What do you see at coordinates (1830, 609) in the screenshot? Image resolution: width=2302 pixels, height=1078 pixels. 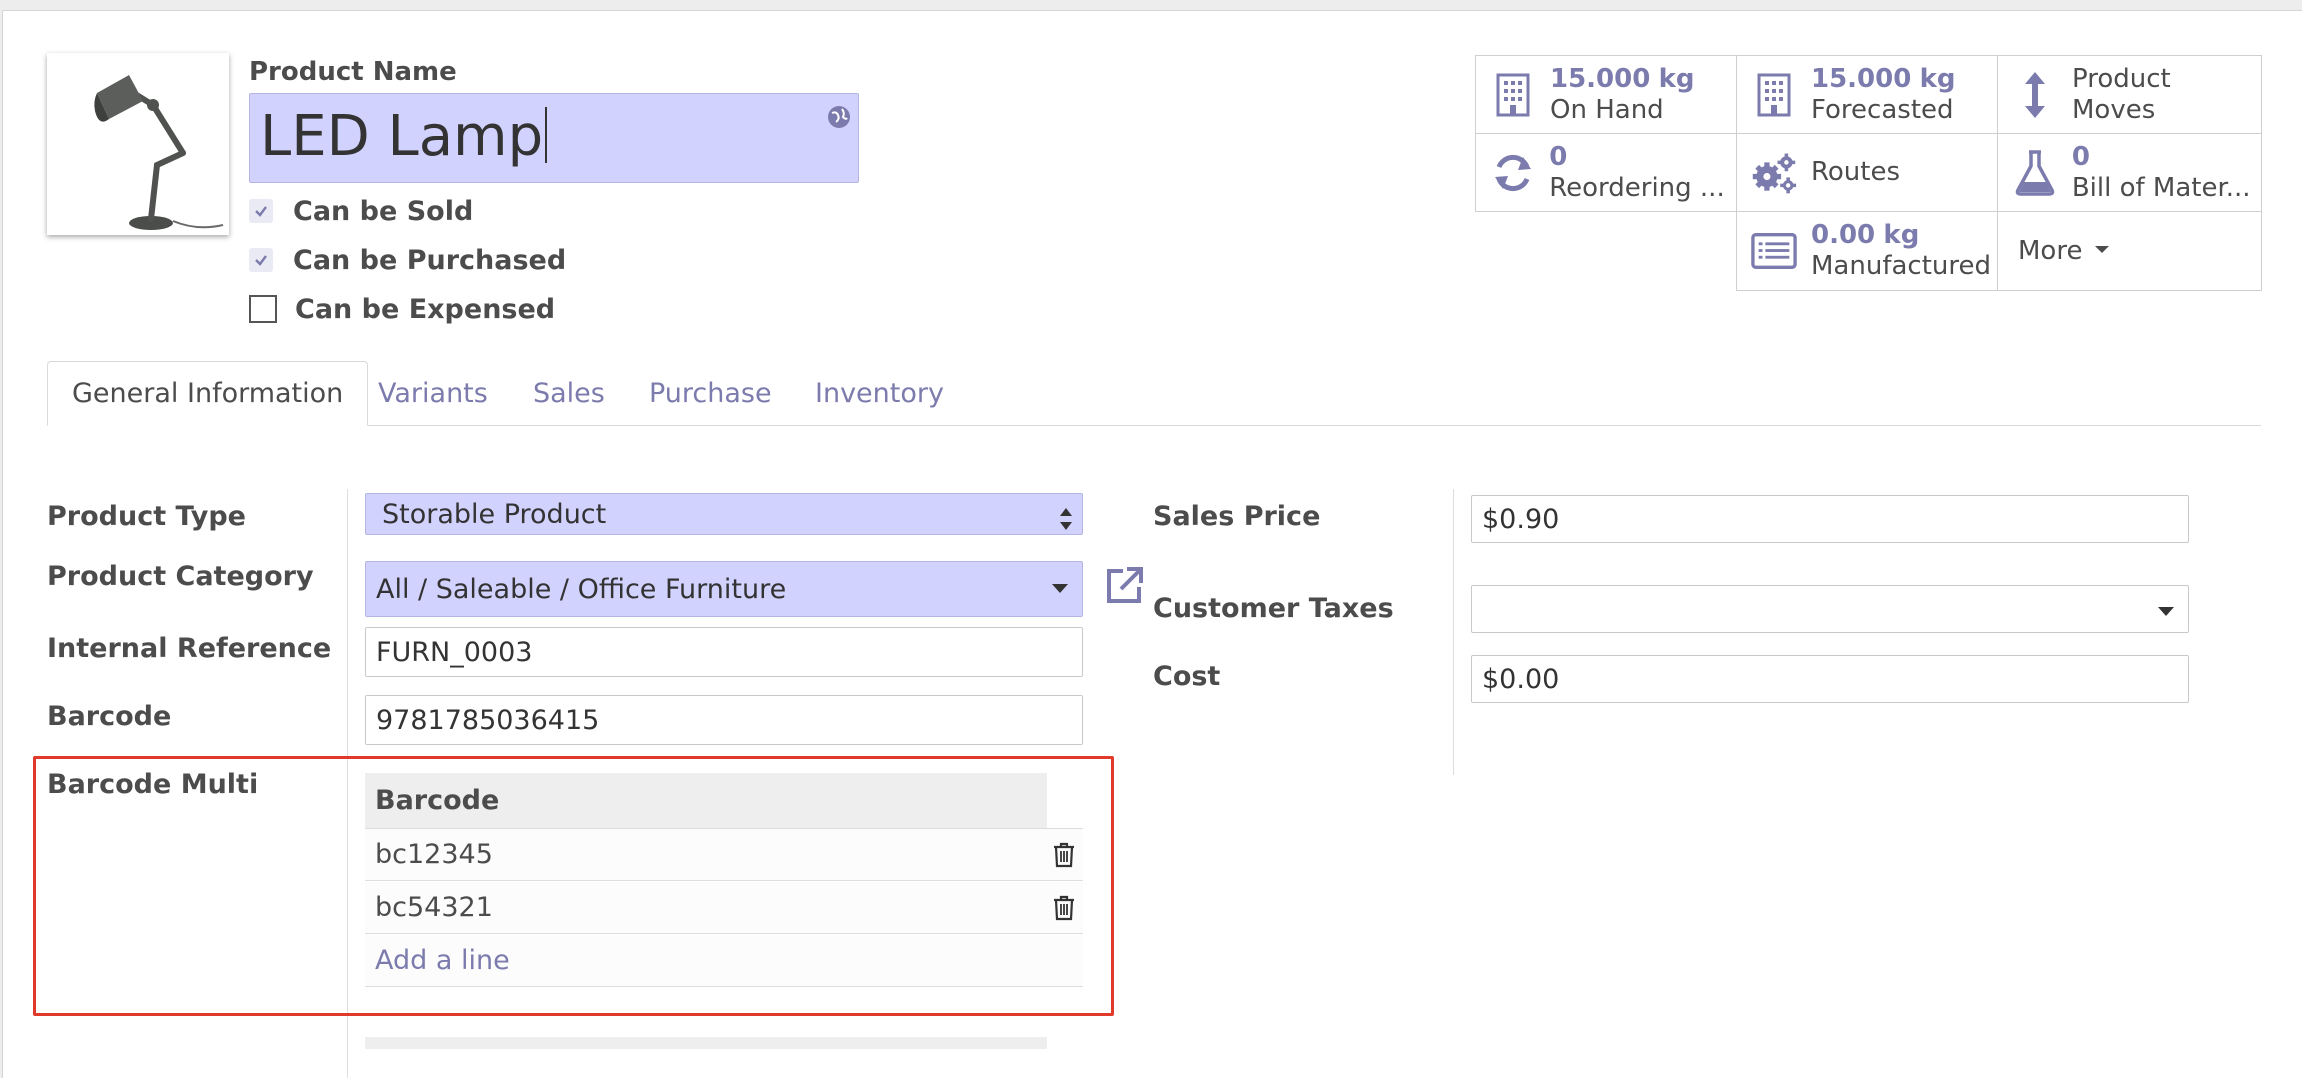 I see `customer-taxes-select` at bounding box center [1830, 609].